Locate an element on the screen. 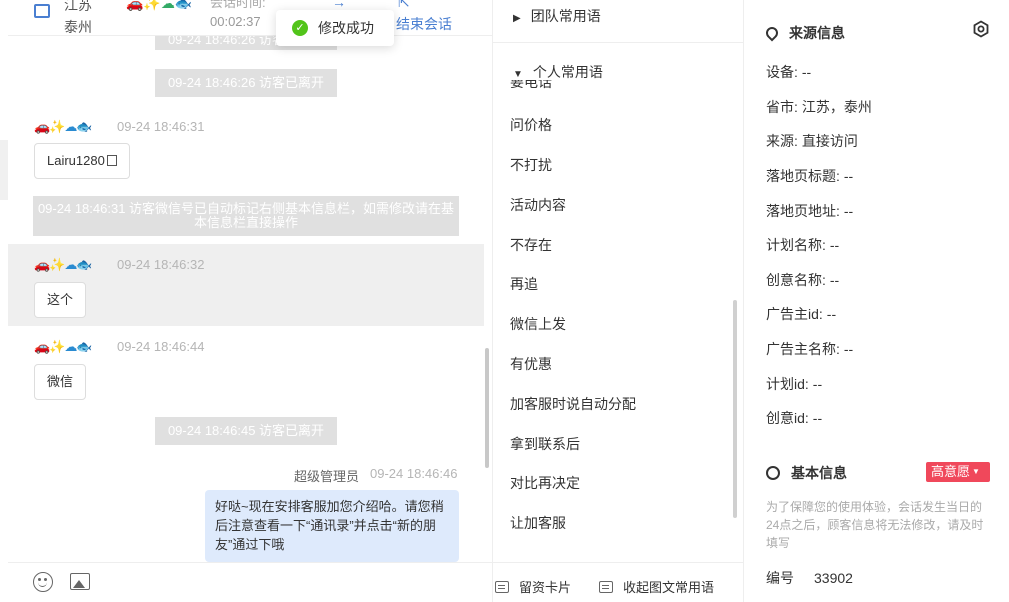 Image resolution: width=1009 pixels, height=602 pixels. phrase-item: 让加客服 is located at coordinates (538, 523).